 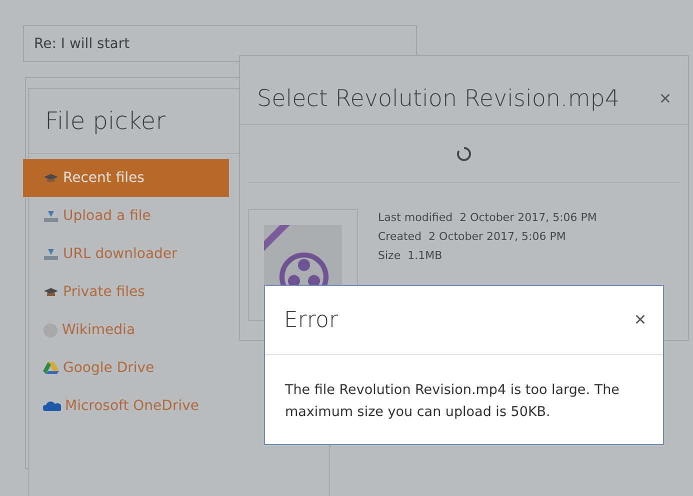 What do you see at coordinates (452, 401) in the screenshot?
I see `error-message: The file Revolution Revision.mp4 is too large. The maximum size you can upload is 50KB.` at bounding box center [452, 401].